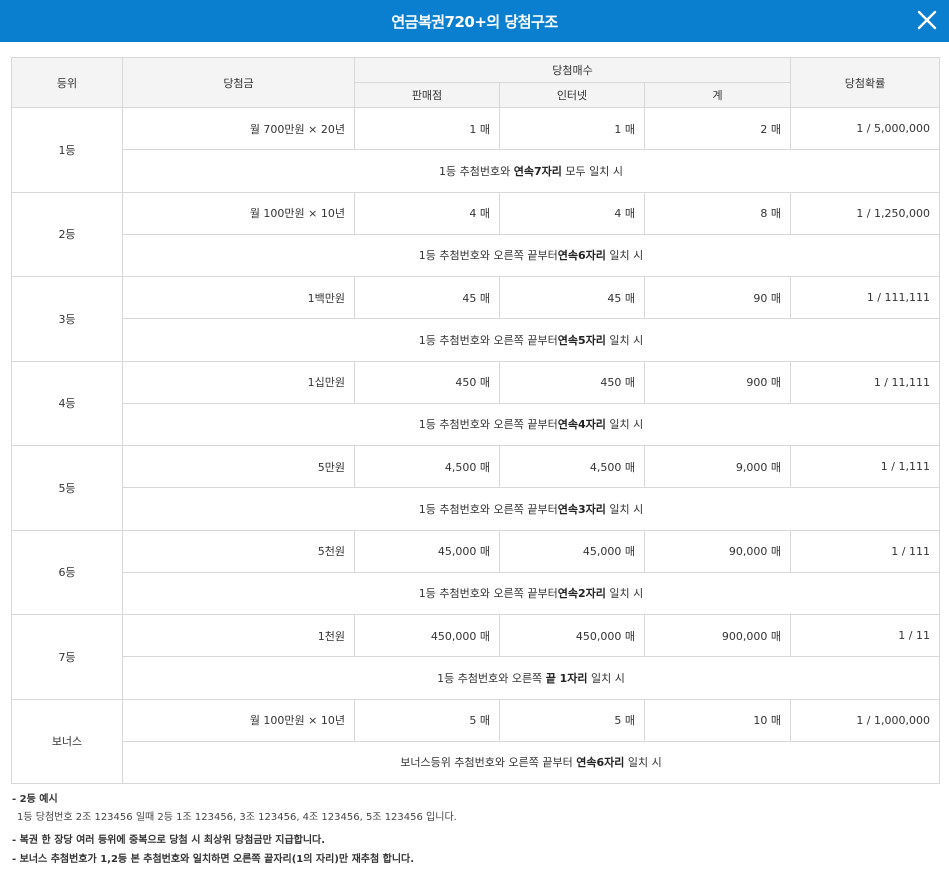 This screenshot has height=885, width=949. I want to click on probability-cell: 1 / 111,111, so click(865, 297).